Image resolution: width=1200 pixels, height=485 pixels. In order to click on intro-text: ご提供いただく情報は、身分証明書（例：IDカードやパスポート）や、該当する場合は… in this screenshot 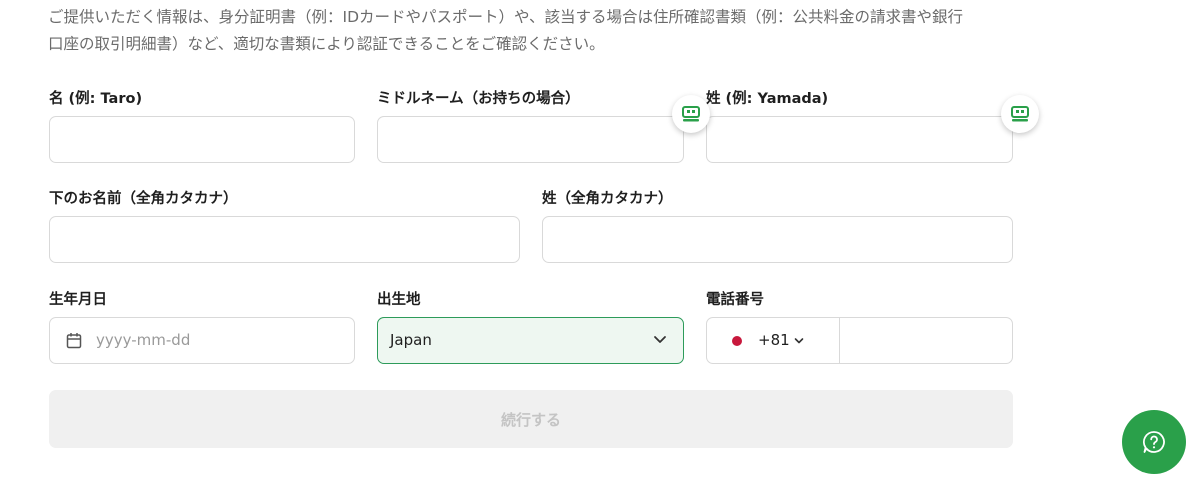, I will do `click(538, 31)`.